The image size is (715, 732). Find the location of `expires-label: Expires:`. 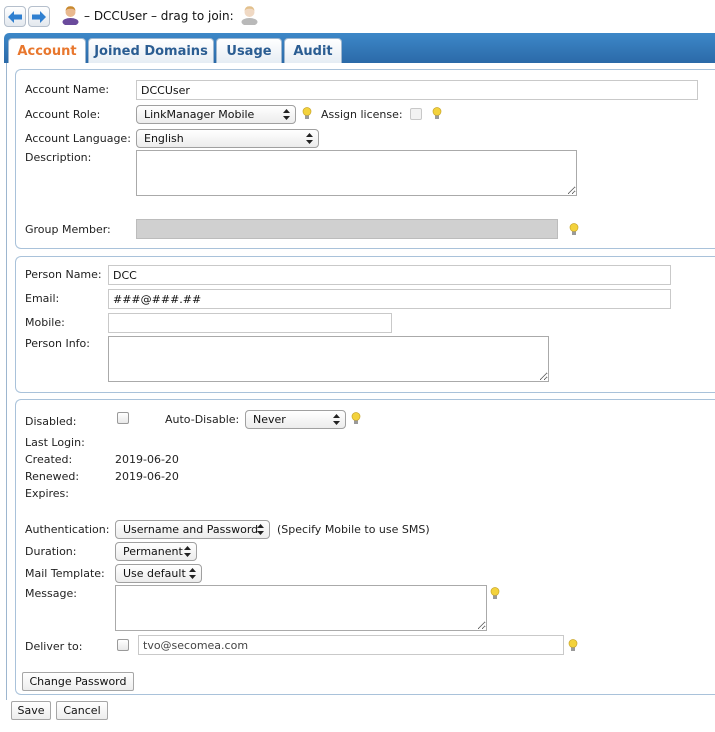

expires-label: Expires: is located at coordinates (47, 493).